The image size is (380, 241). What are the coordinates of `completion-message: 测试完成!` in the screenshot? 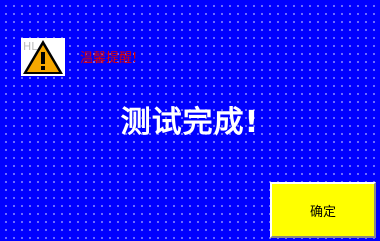 It's located at (190, 122).